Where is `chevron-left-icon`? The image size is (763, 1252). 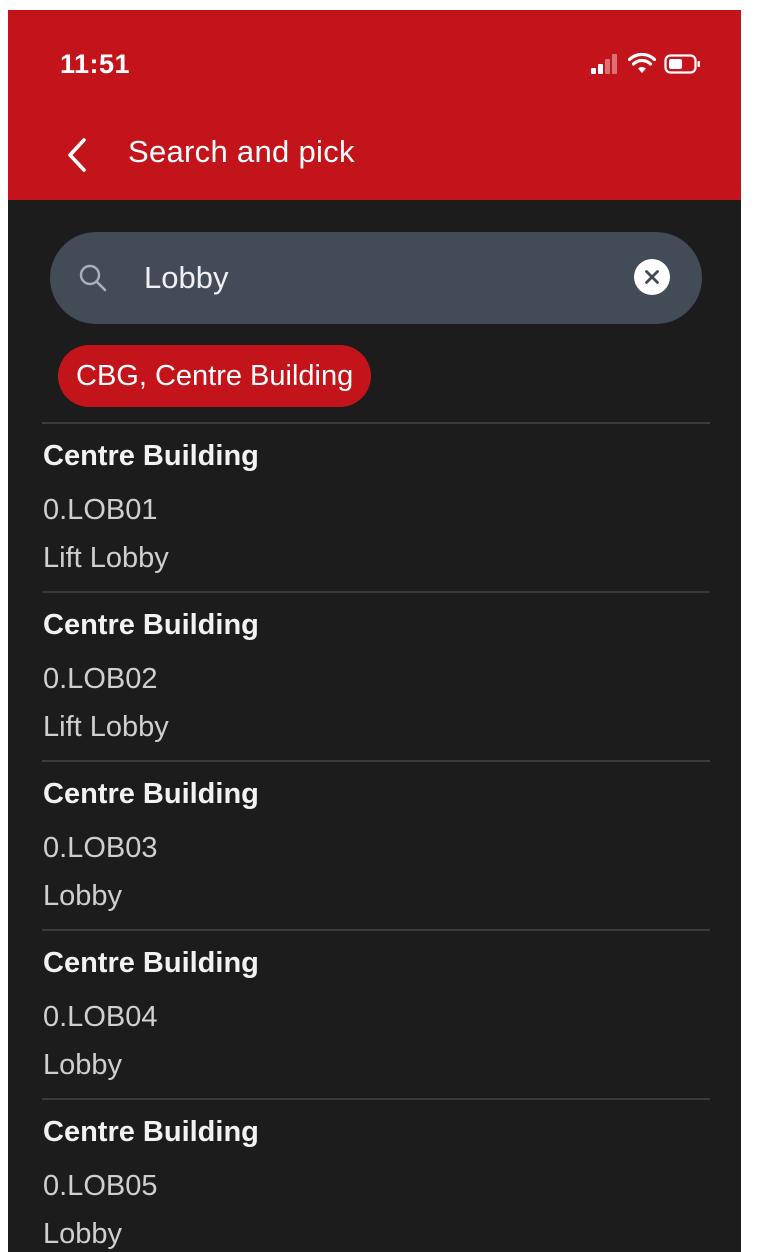 chevron-left-icon is located at coordinates (77, 155).